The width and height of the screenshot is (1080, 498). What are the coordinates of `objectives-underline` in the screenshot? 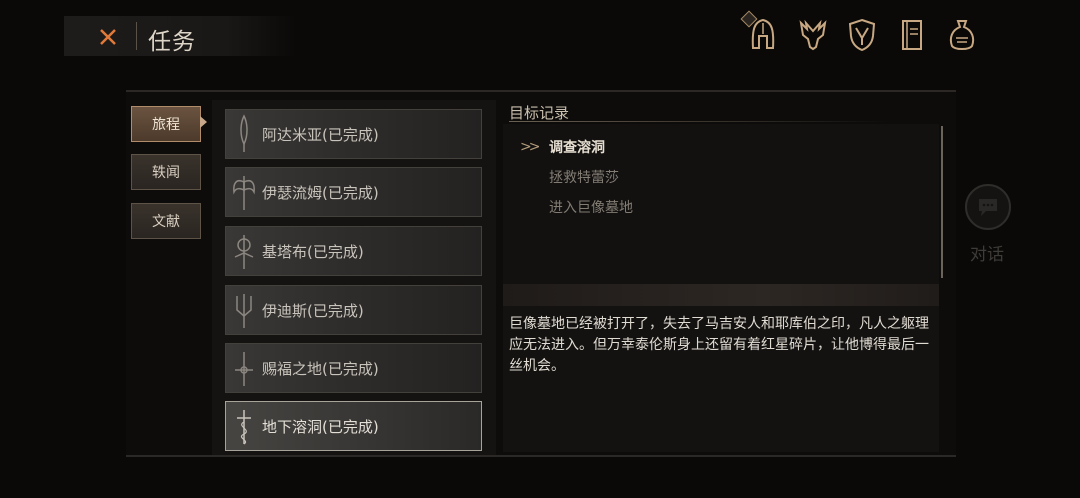 It's located at (699, 121).